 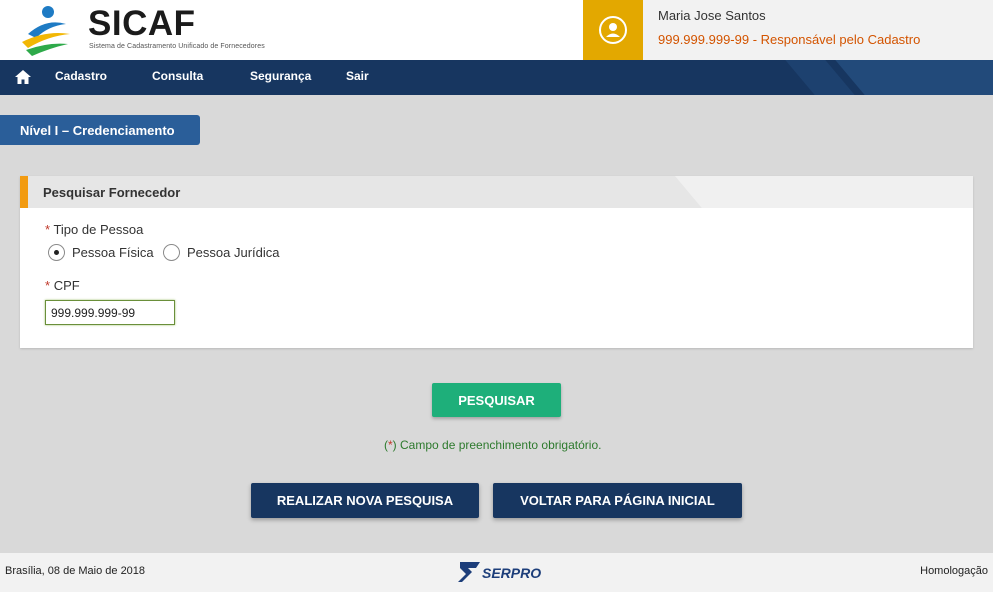 What do you see at coordinates (233, 252) in the screenshot?
I see `radio-pessoa-juridica-label: Pessoa Jurídica` at bounding box center [233, 252].